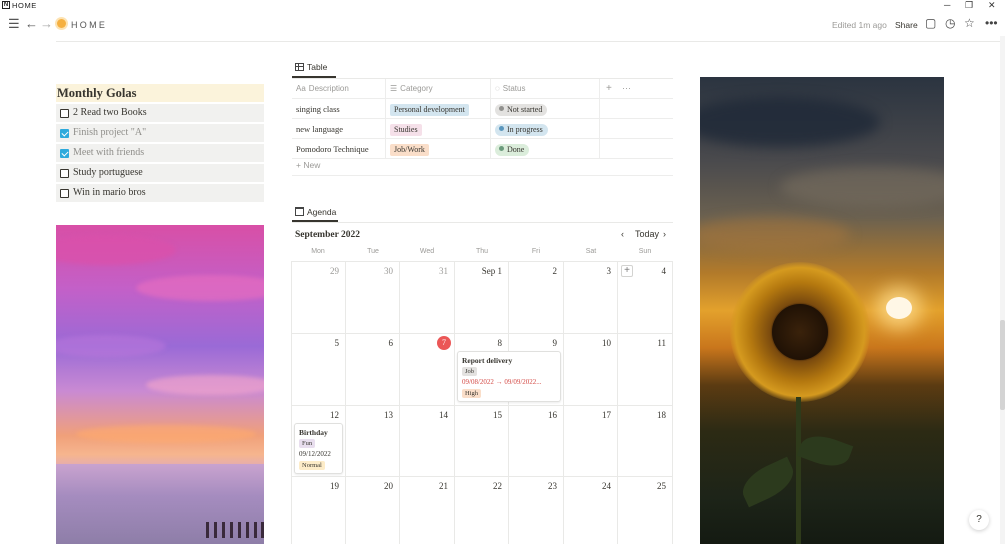 The image size is (1005, 544). What do you see at coordinates (545, 129) in the screenshot?
I see `cell-status: In progress` at bounding box center [545, 129].